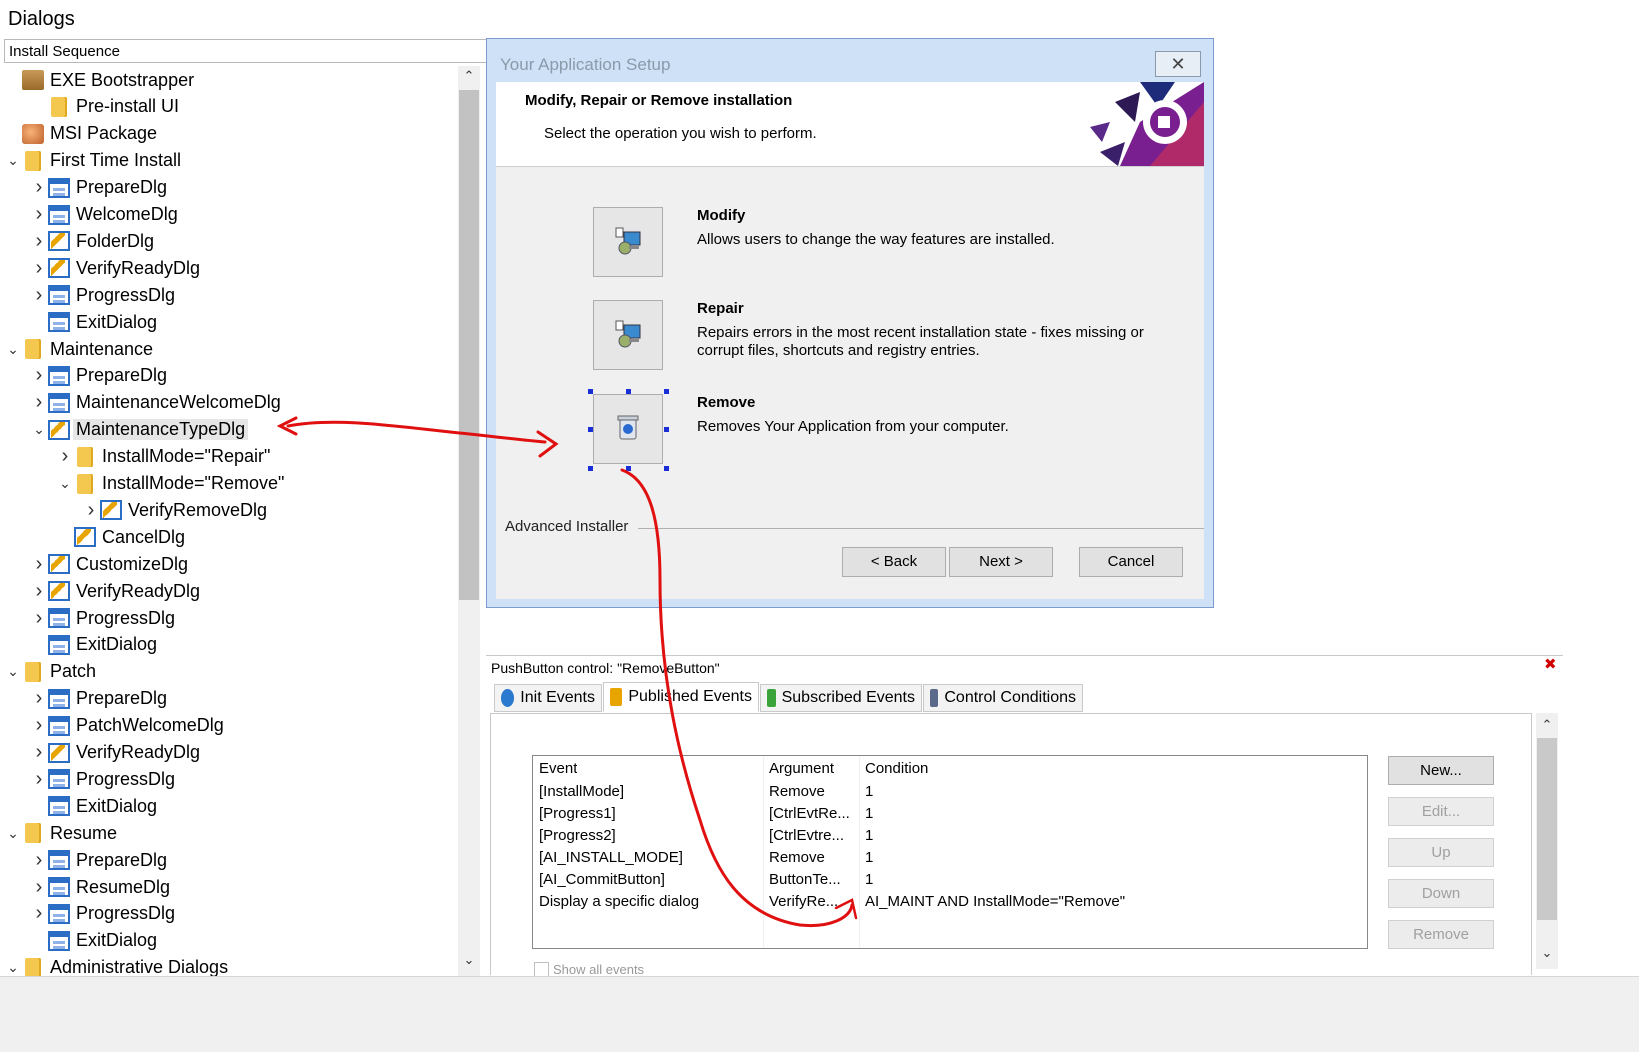 Image resolution: width=1639 pixels, height=1052 pixels. Describe the element at coordinates (950, 815) in the screenshot. I see `table-row: [Progress1] [CtrlEvtRe... 1` at that location.